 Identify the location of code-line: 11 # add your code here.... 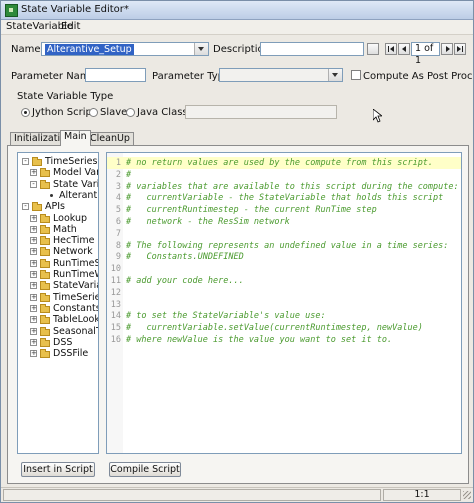
(284, 281).